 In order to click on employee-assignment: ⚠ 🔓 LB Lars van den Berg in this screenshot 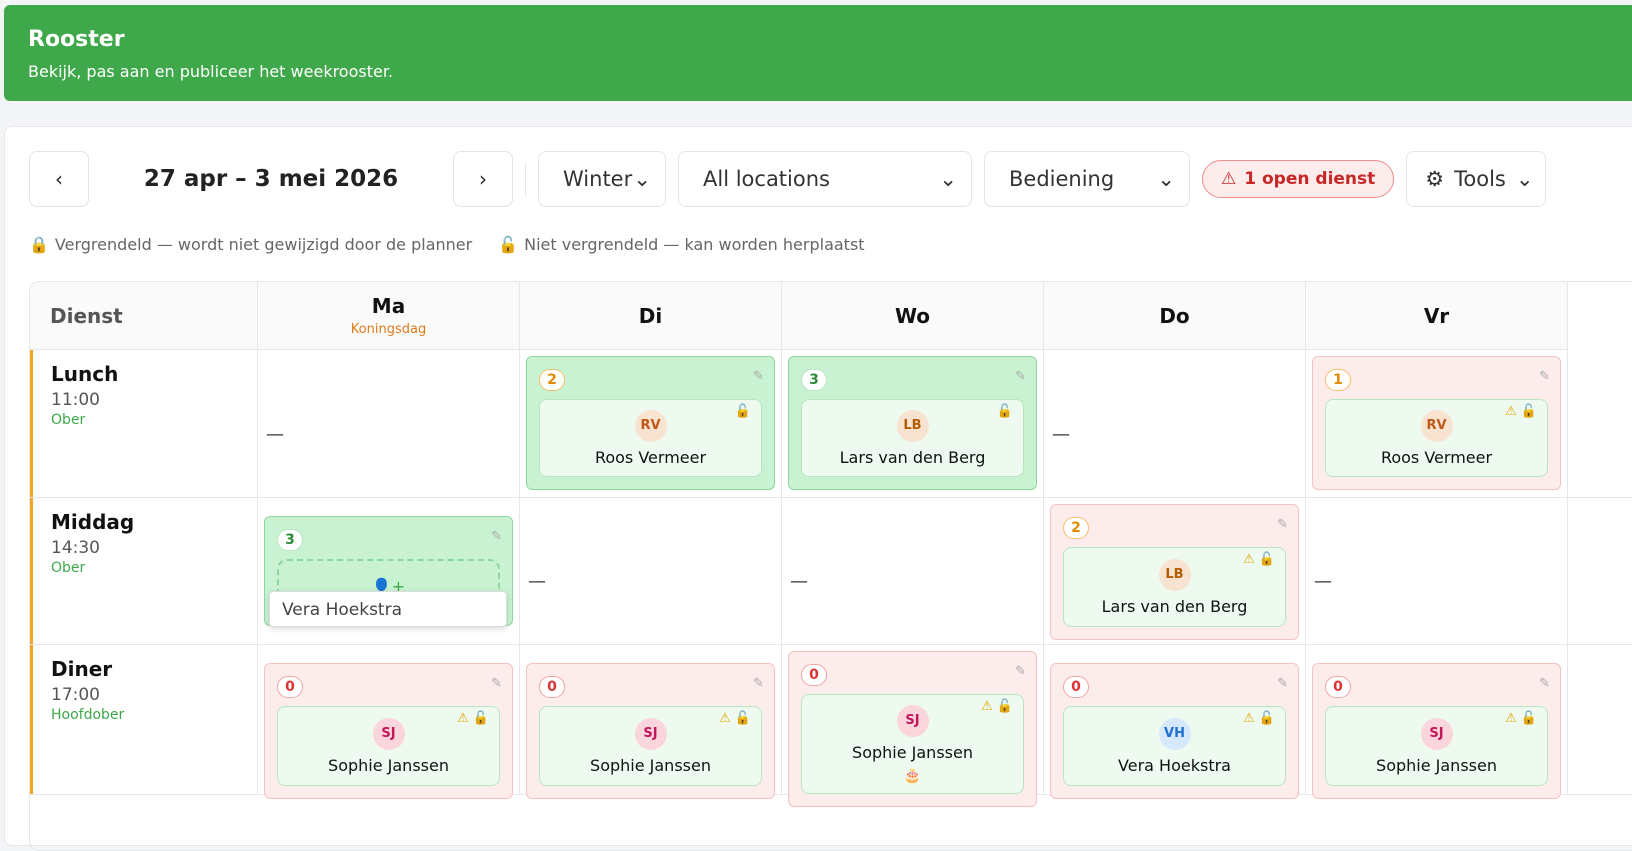, I will do `click(1174, 587)`.